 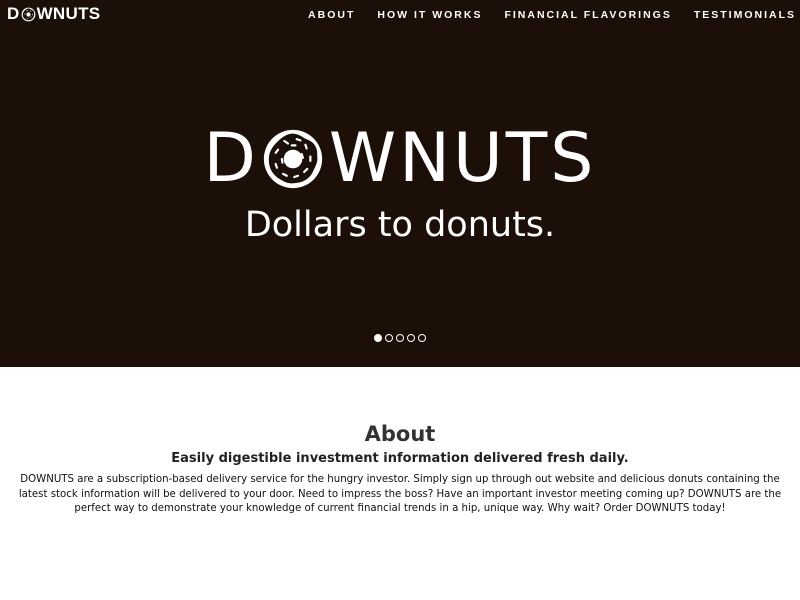 I want to click on about-title: About, so click(x=400, y=434).